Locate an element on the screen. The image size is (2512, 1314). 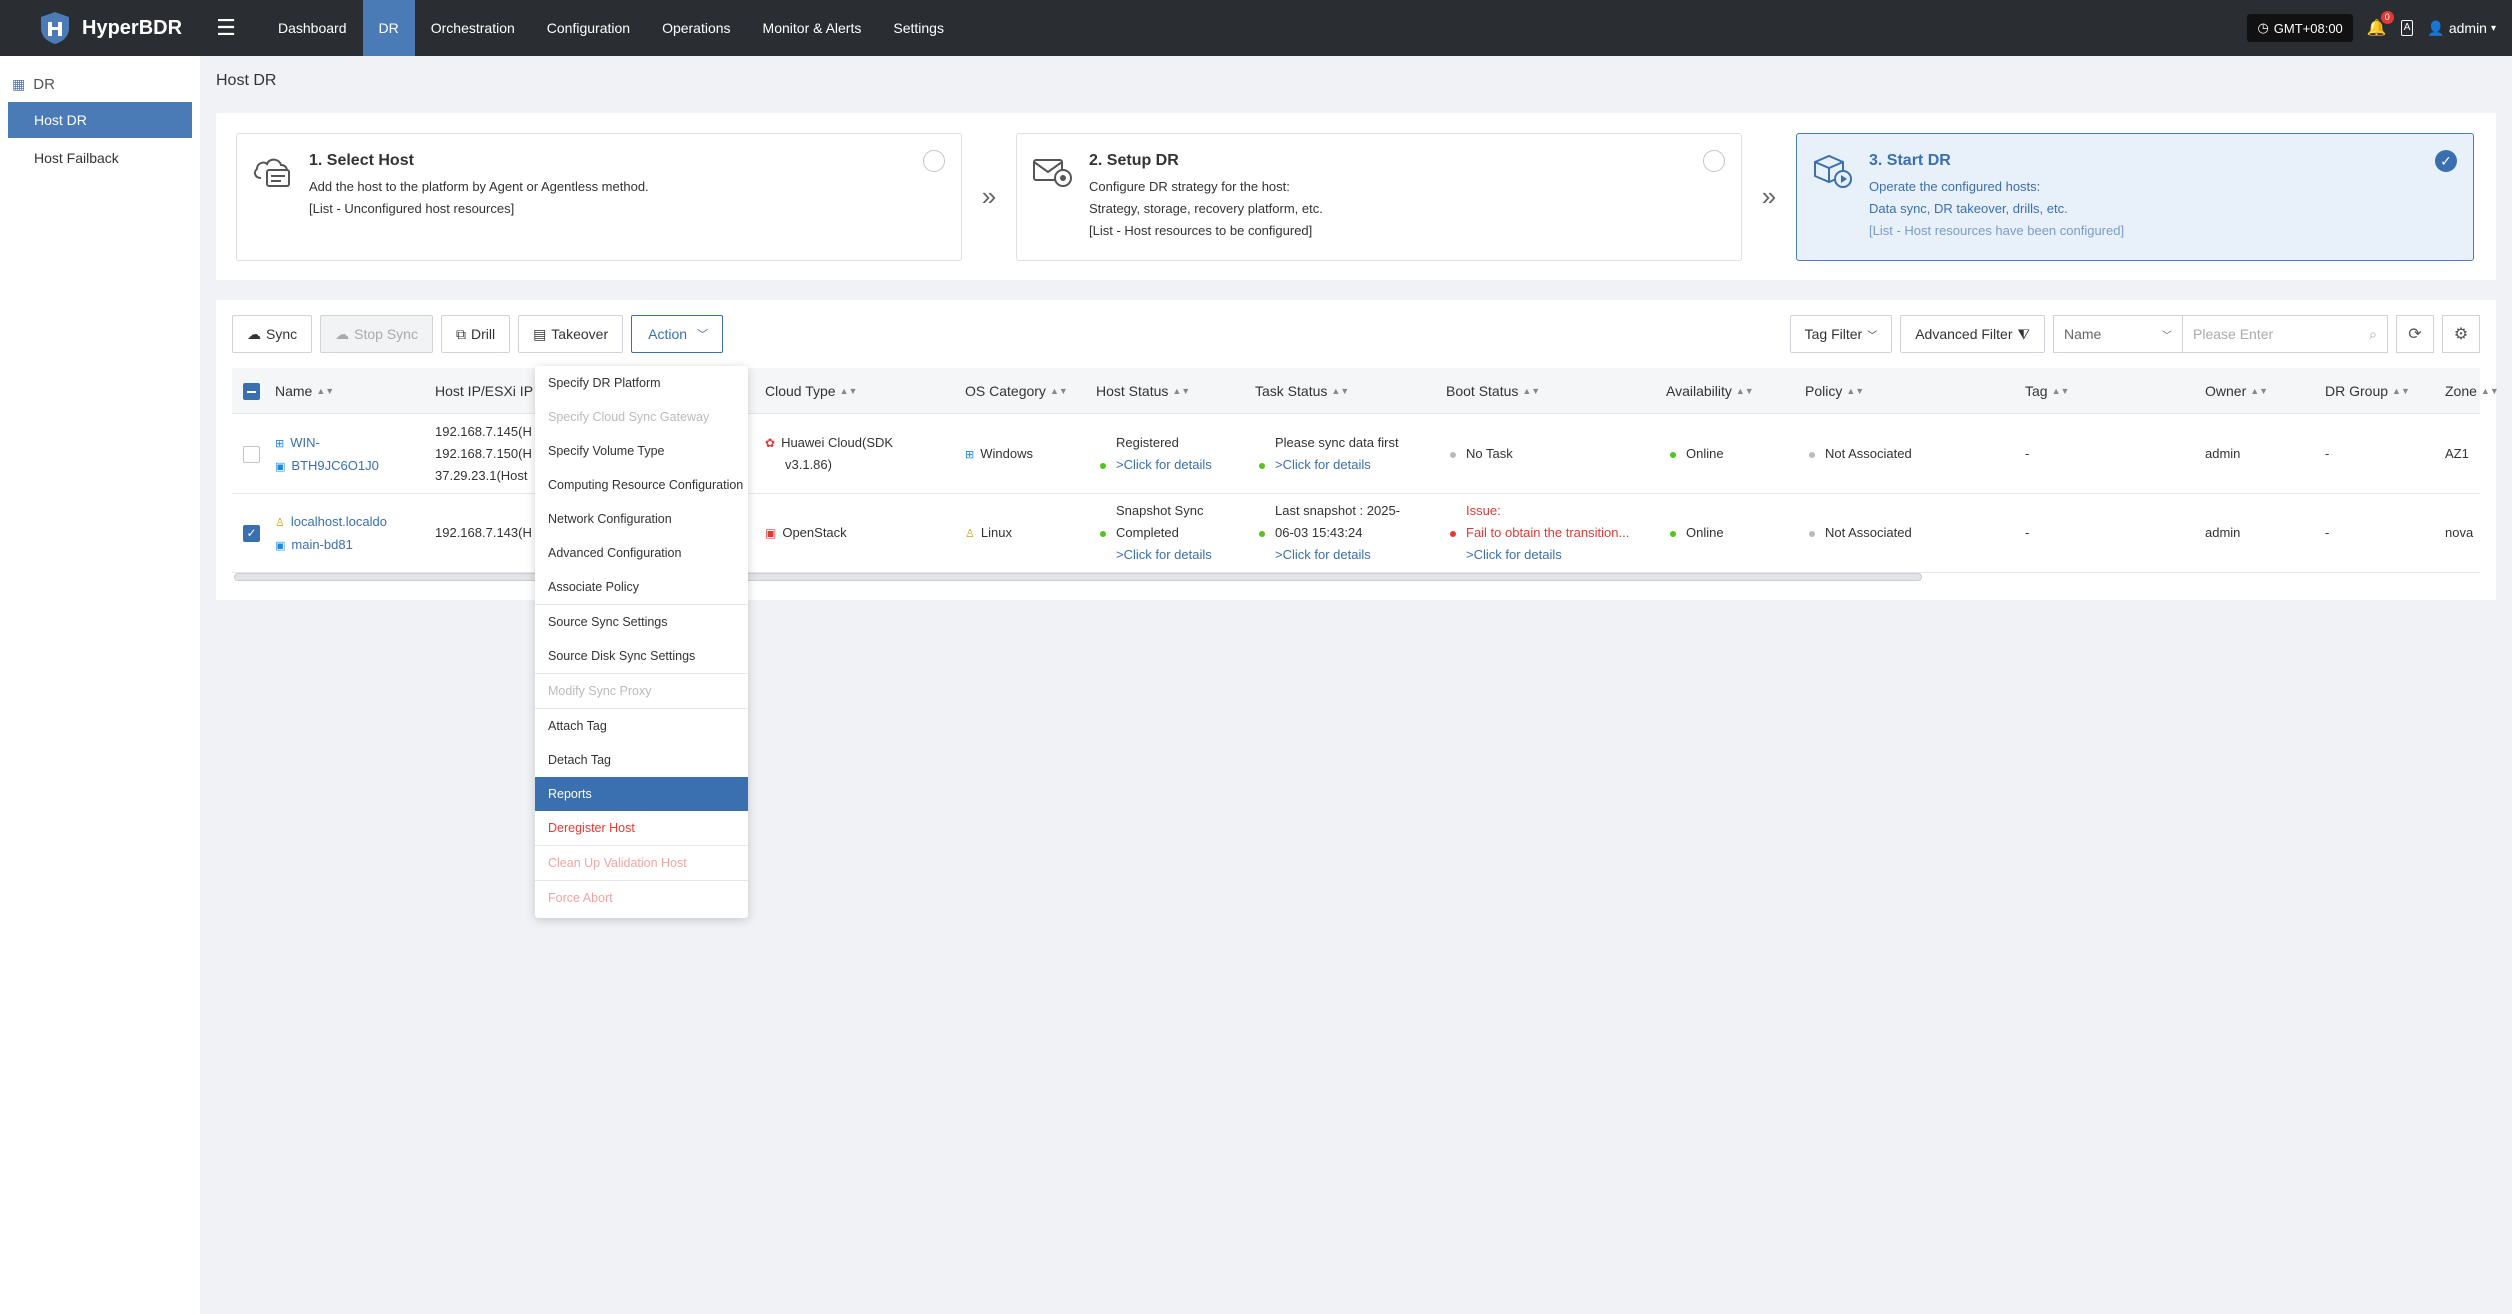
menu-item-detach-tag: Detach Tag is located at coordinates (641, 760).